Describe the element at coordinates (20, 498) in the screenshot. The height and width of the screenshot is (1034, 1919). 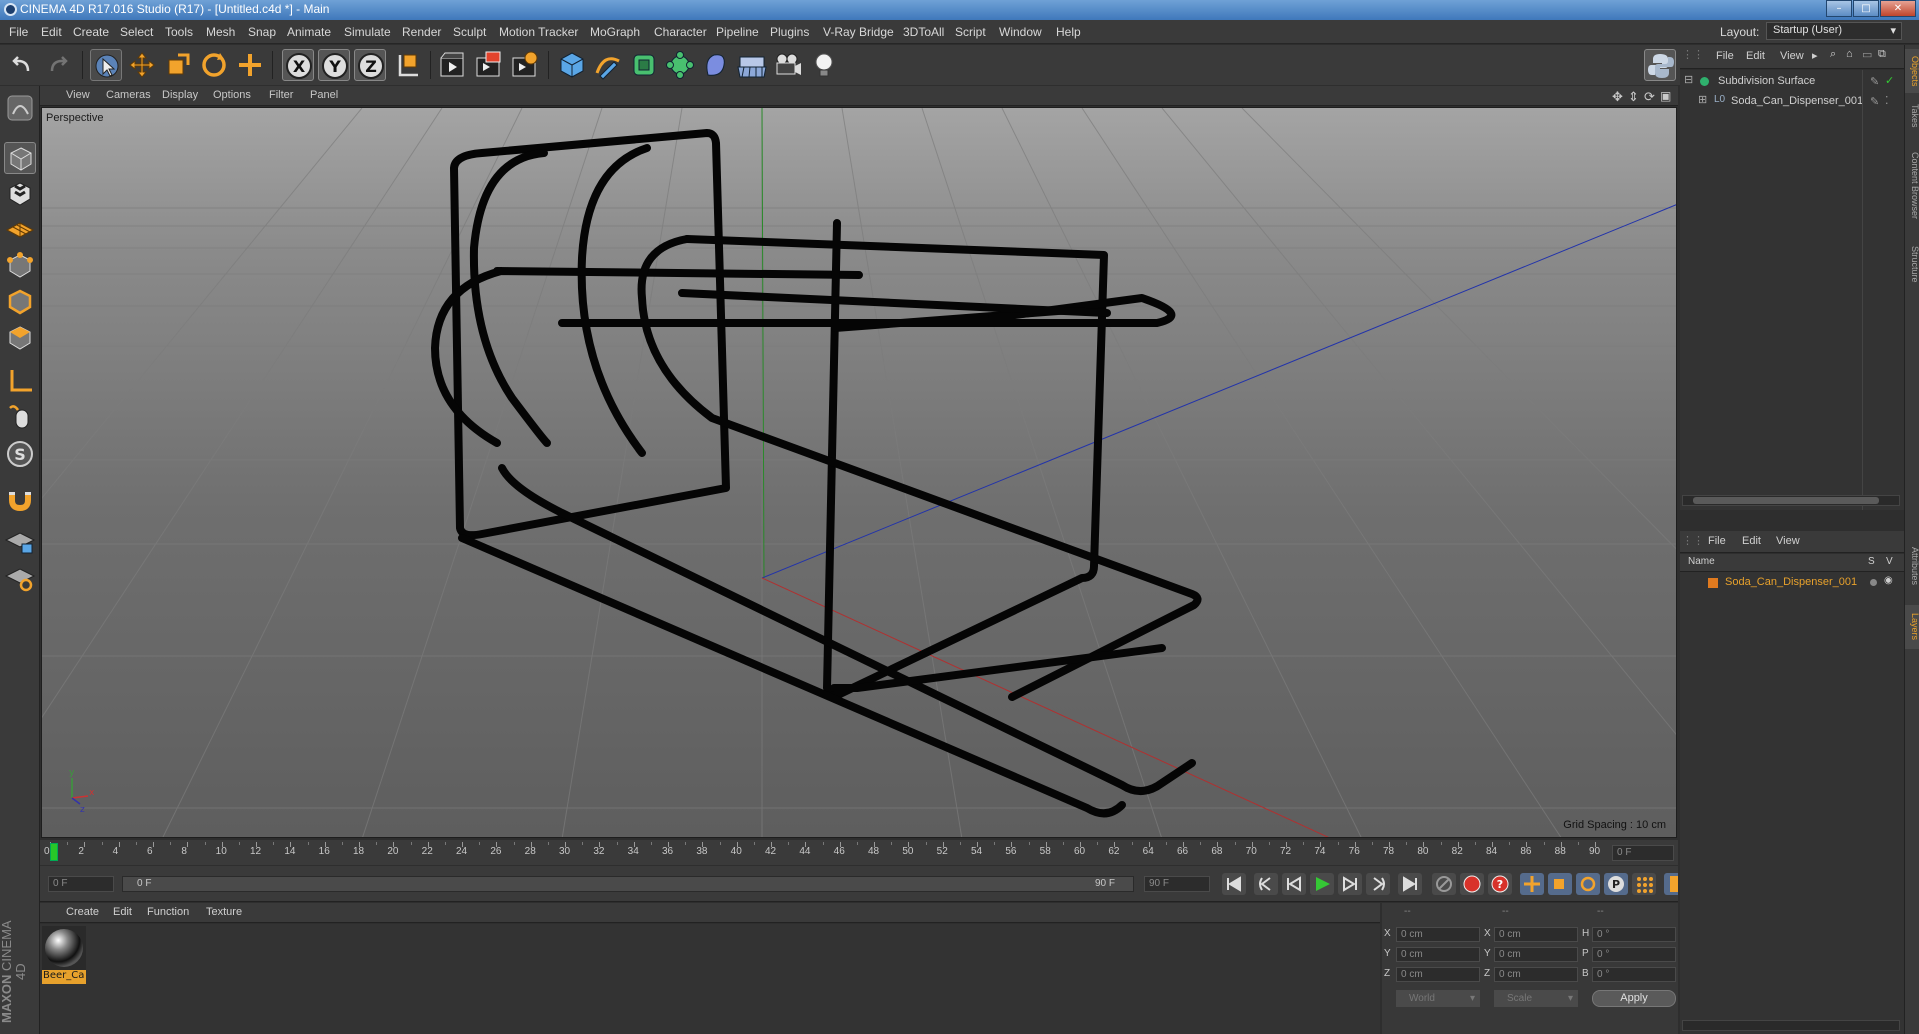
I see `magnet-icon` at that location.